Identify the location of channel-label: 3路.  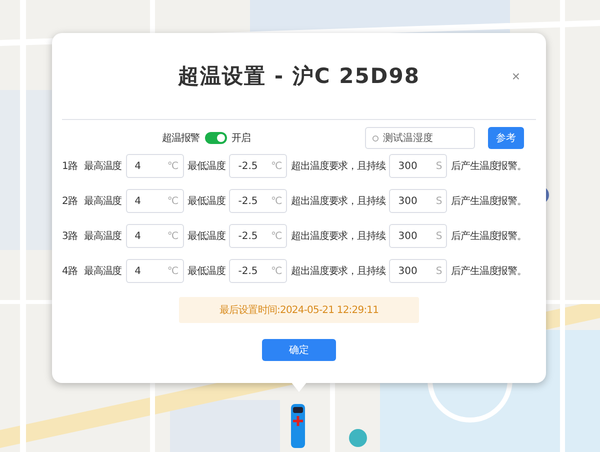
(70, 236).